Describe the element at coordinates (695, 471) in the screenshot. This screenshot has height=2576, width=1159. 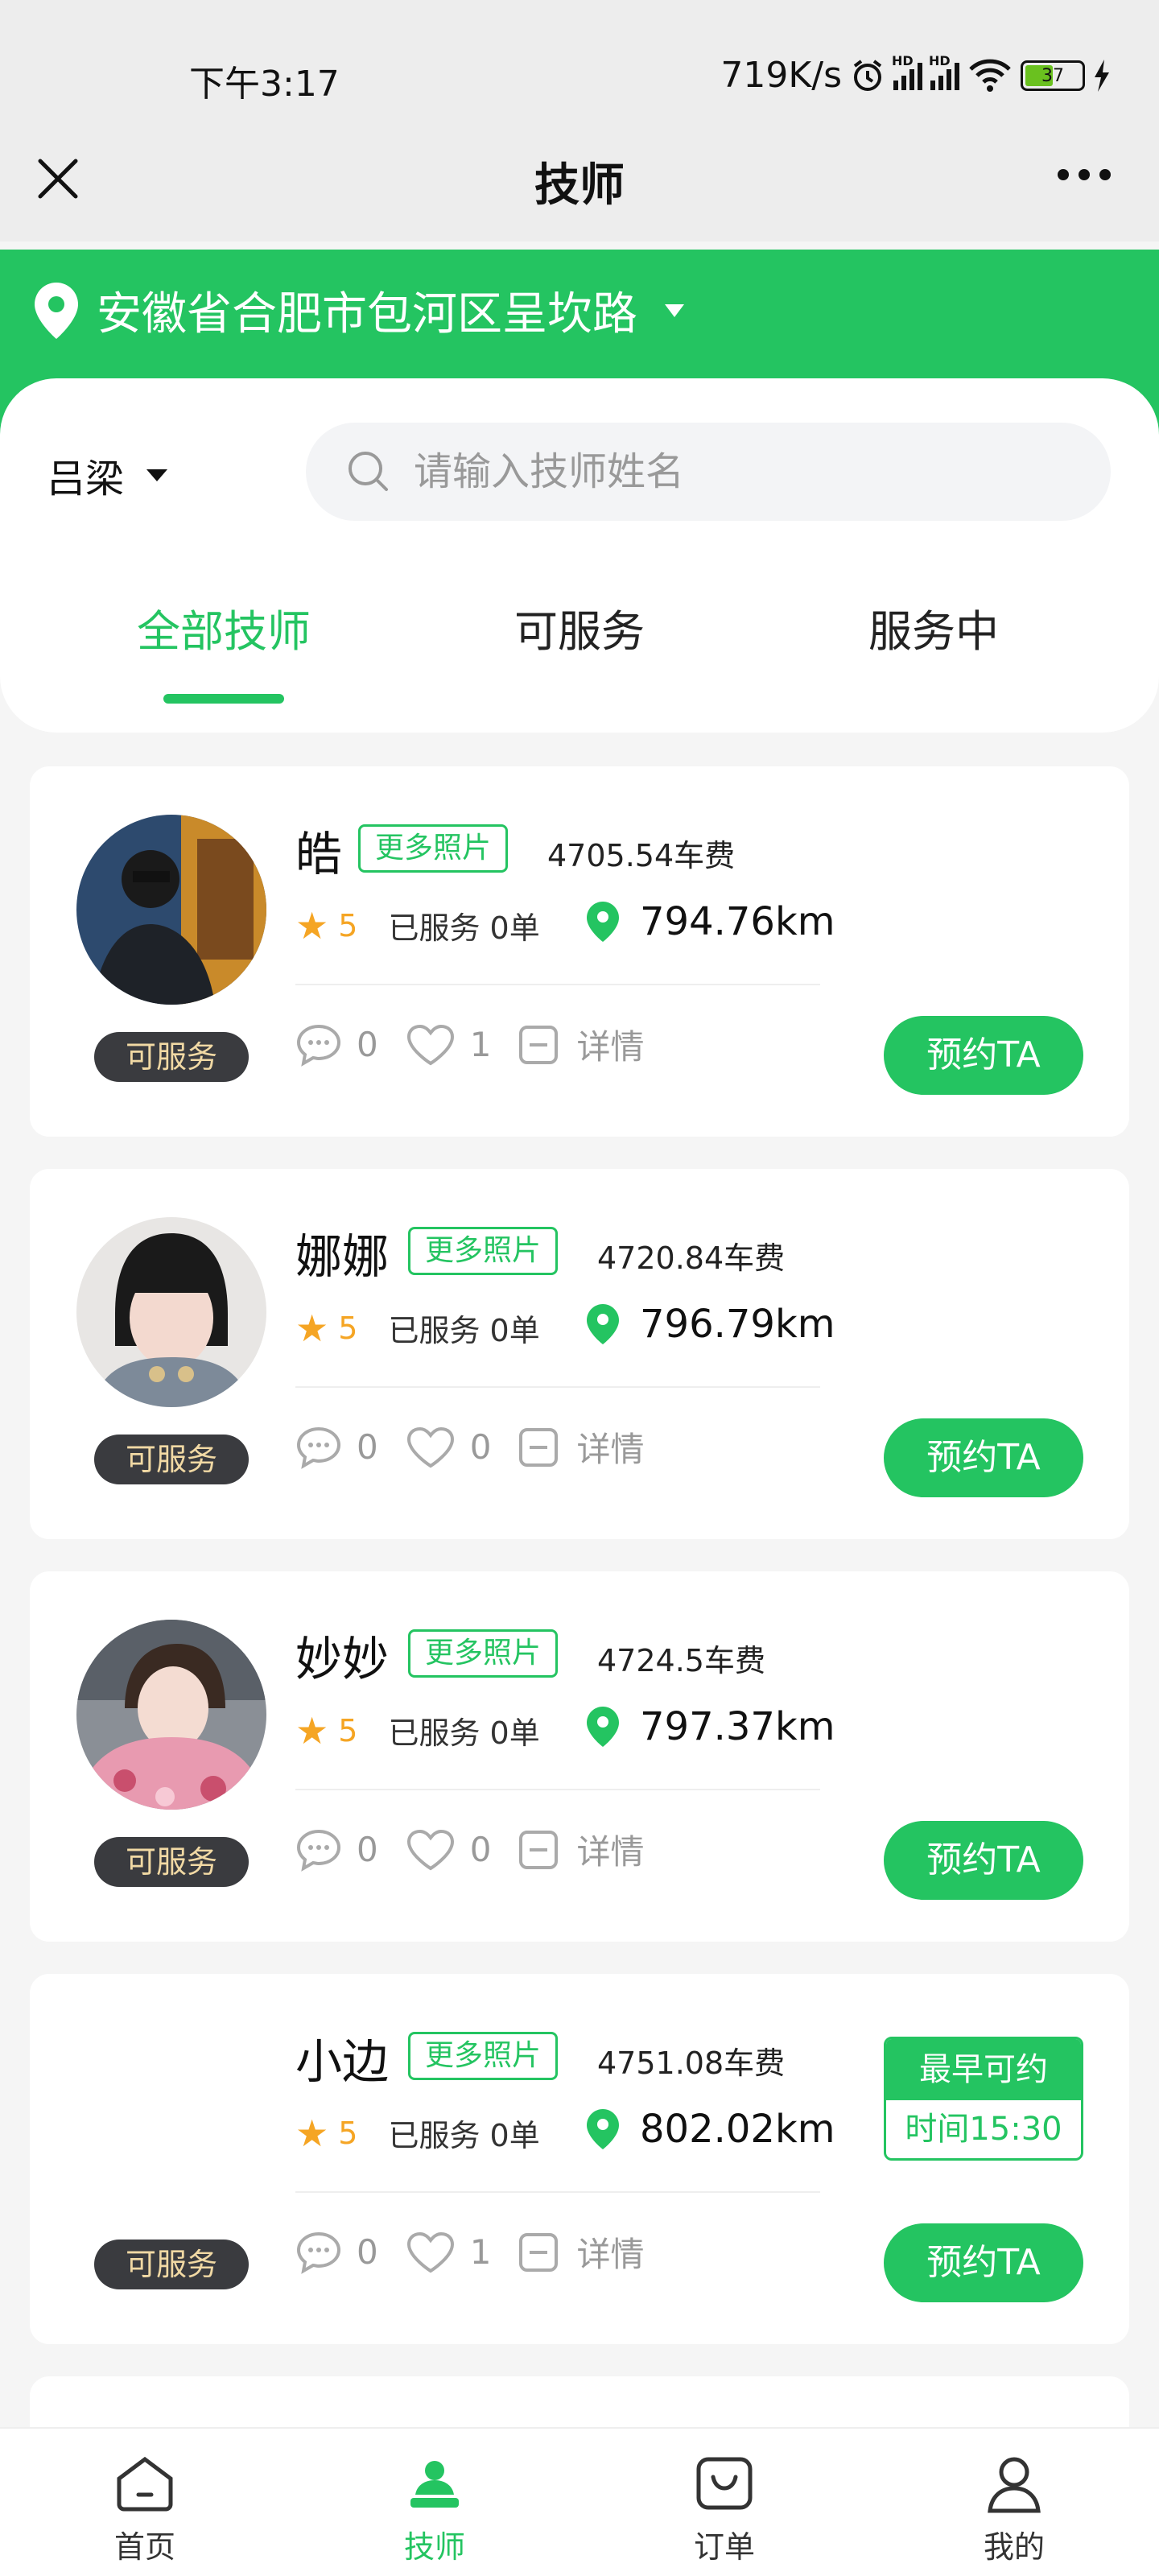
I see `search-input` at that location.